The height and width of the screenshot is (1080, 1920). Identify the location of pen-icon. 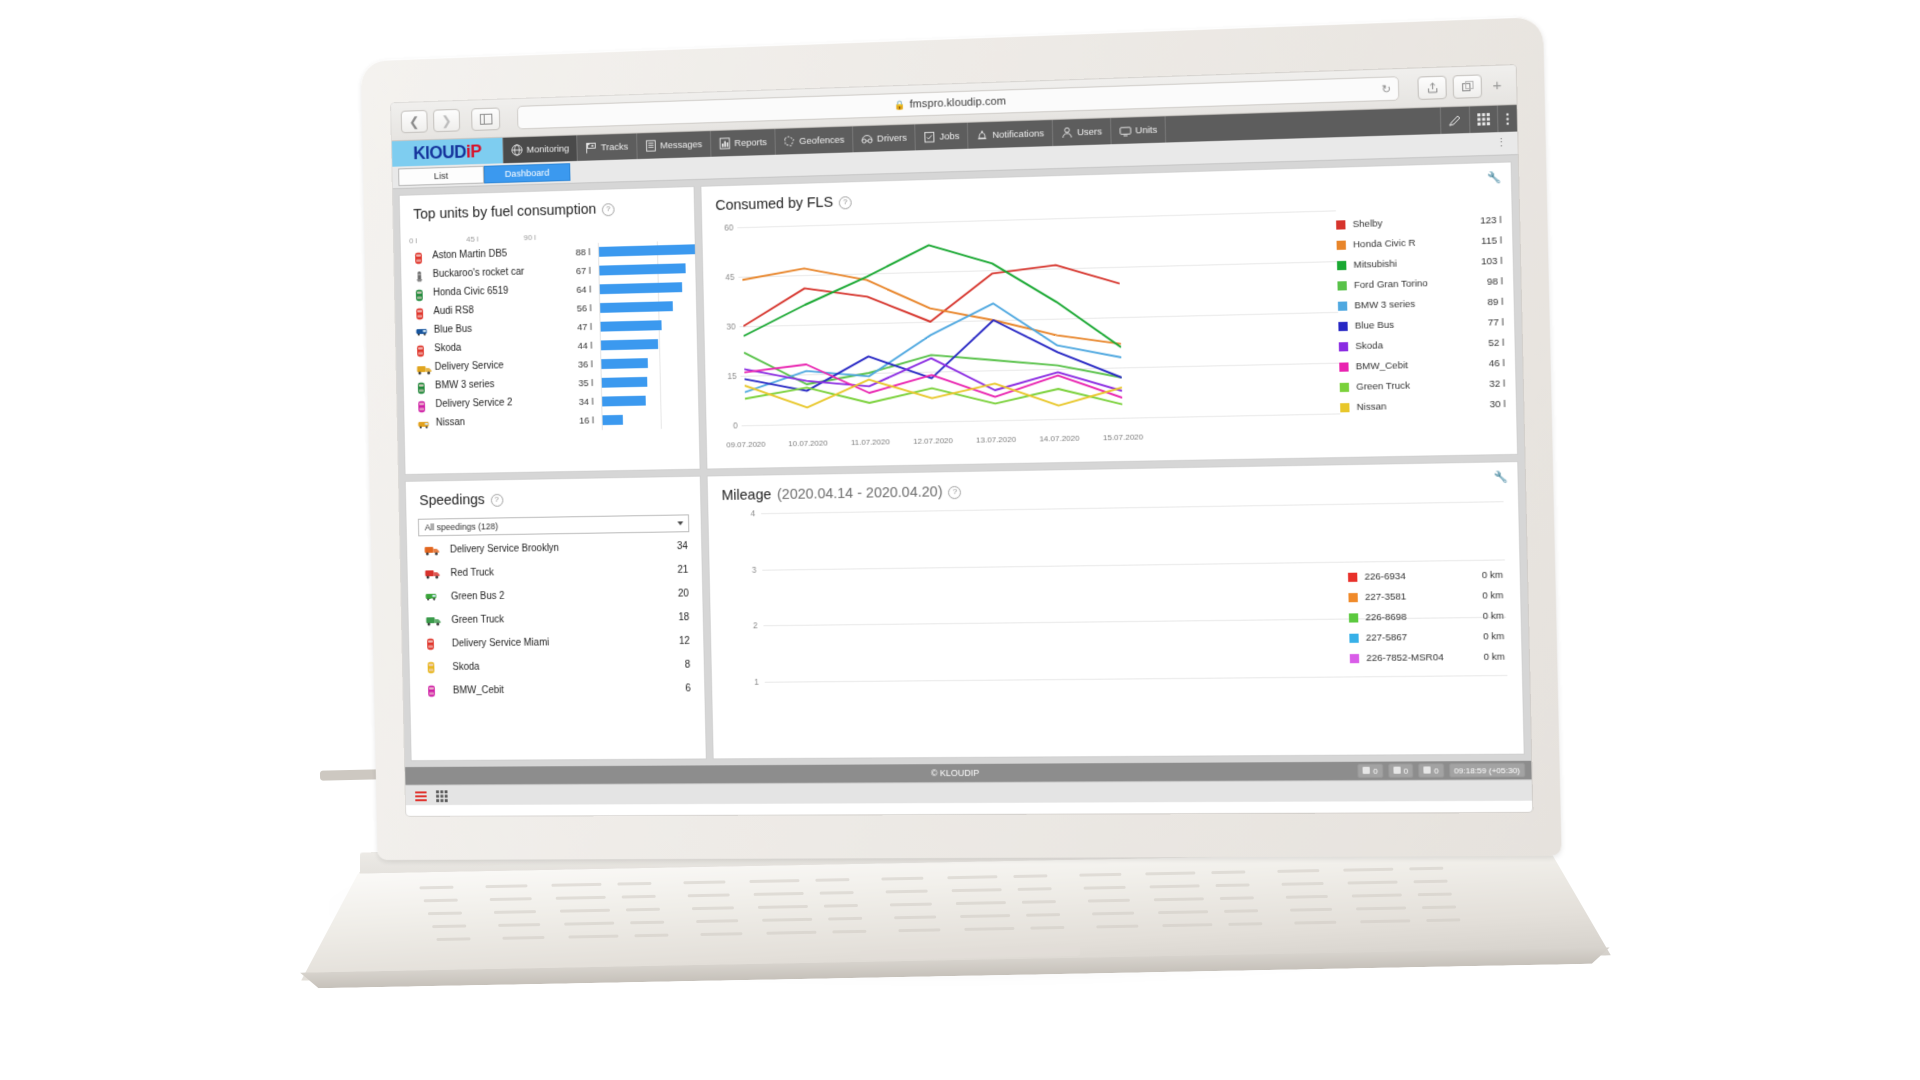
(1454, 120).